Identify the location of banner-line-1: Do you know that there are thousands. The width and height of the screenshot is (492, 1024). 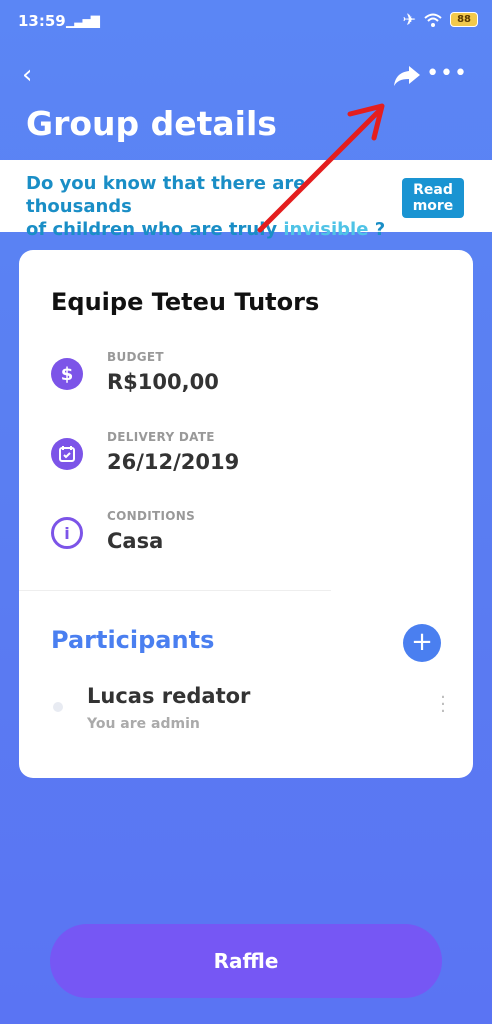
(166, 195).